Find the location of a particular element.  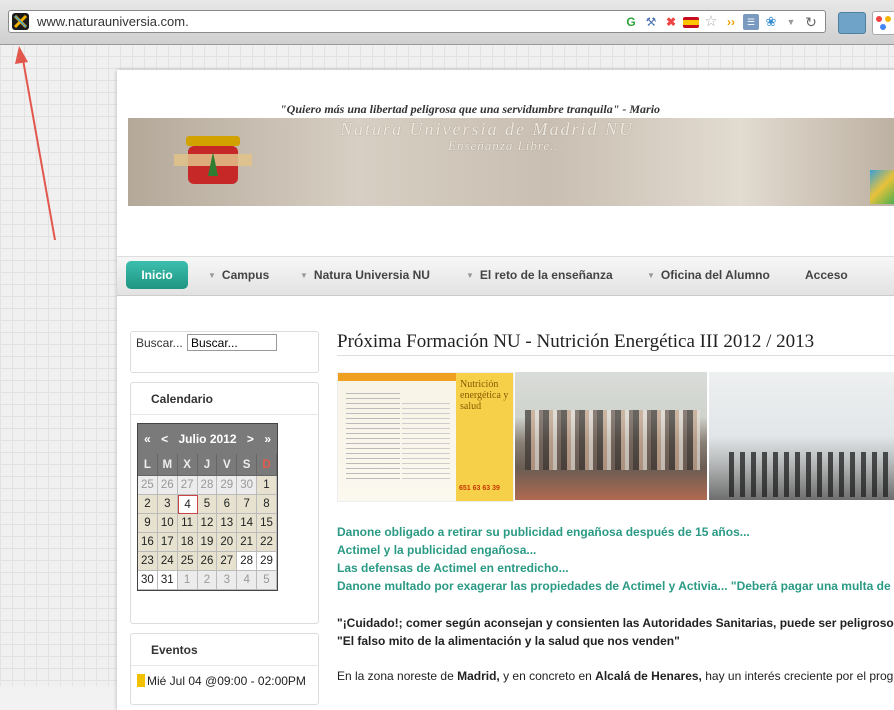

chevron-icon: ›› is located at coordinates (731, 22).